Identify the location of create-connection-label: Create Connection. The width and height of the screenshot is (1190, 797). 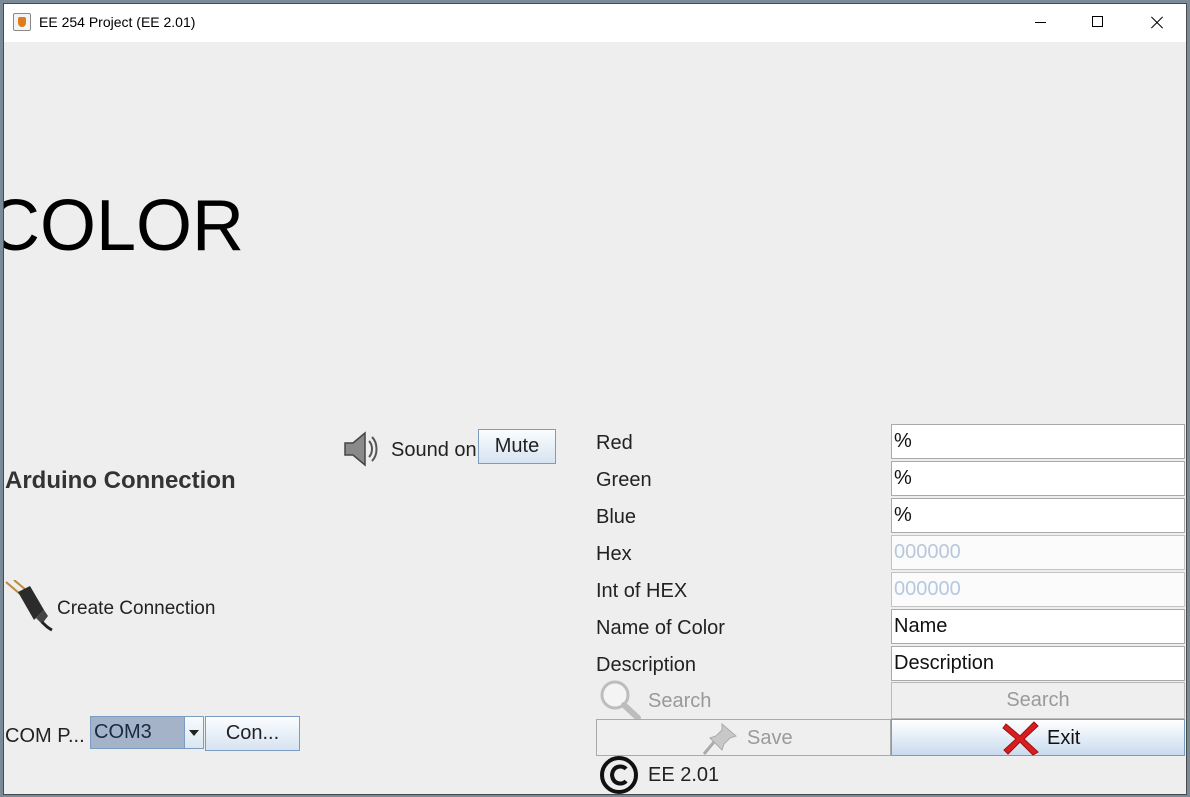
(136, 609).